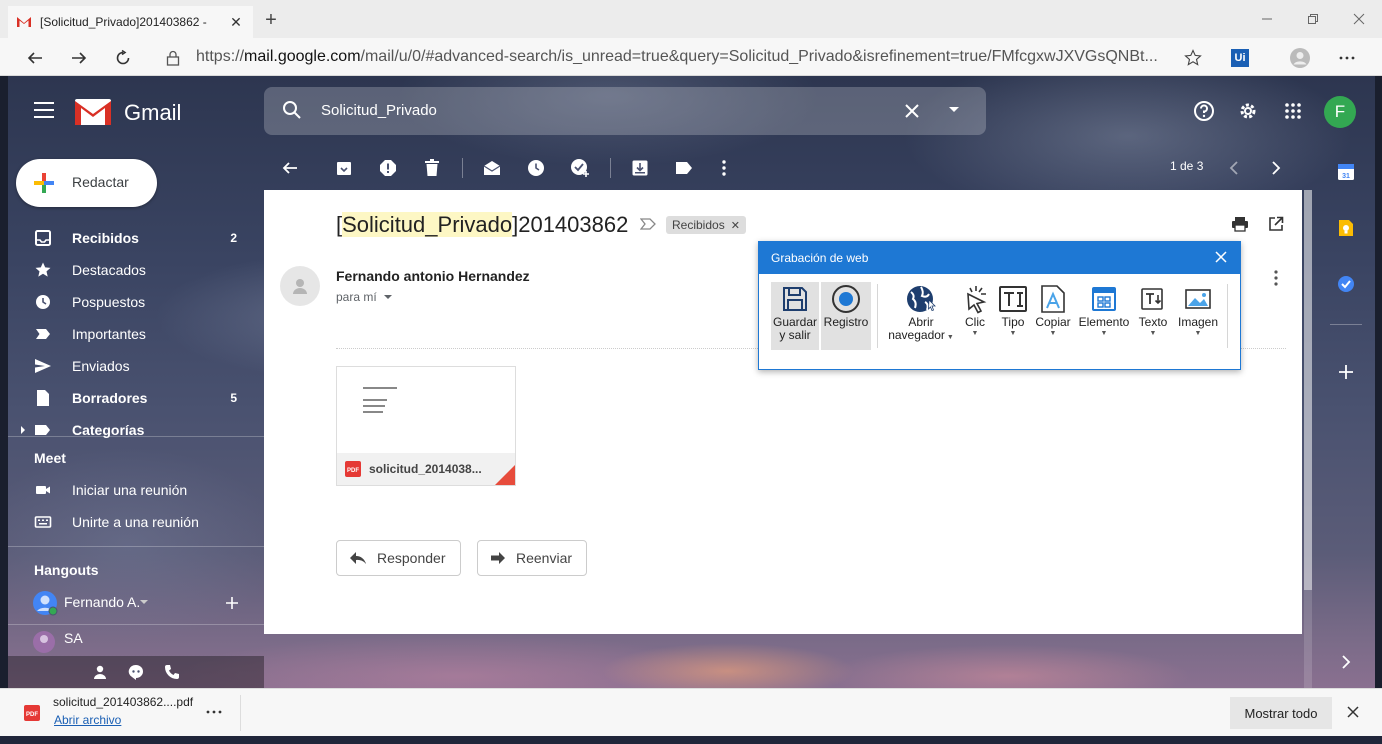 The width and height of the screenshot is (1382, 744). Describe the element at coordinates (1267, 19) in the screenshot. I see `minimize-icon` at that location.